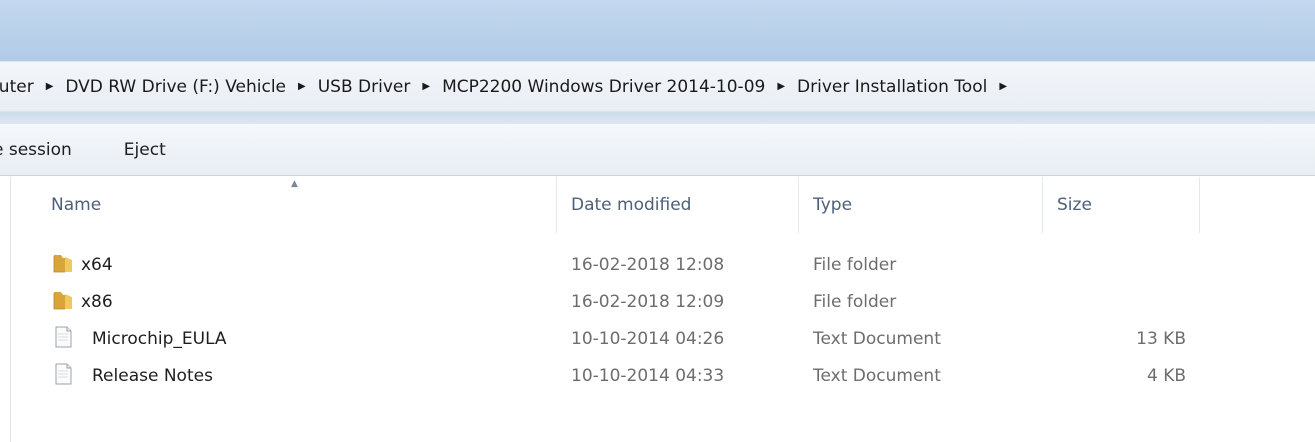 This screenshot has height=442, width=1315. I want to click on close-session-button: e session, so click(36, 150).